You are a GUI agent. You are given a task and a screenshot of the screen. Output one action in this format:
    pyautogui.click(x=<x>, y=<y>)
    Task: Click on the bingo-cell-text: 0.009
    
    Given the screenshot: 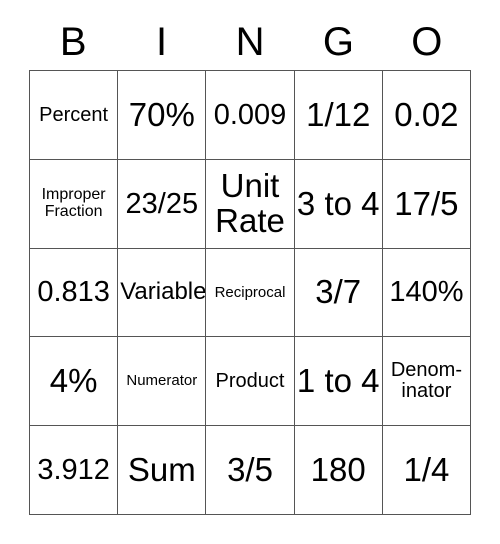 What is the action you would take?
    pyautogui.click(x=250, y=114)
    